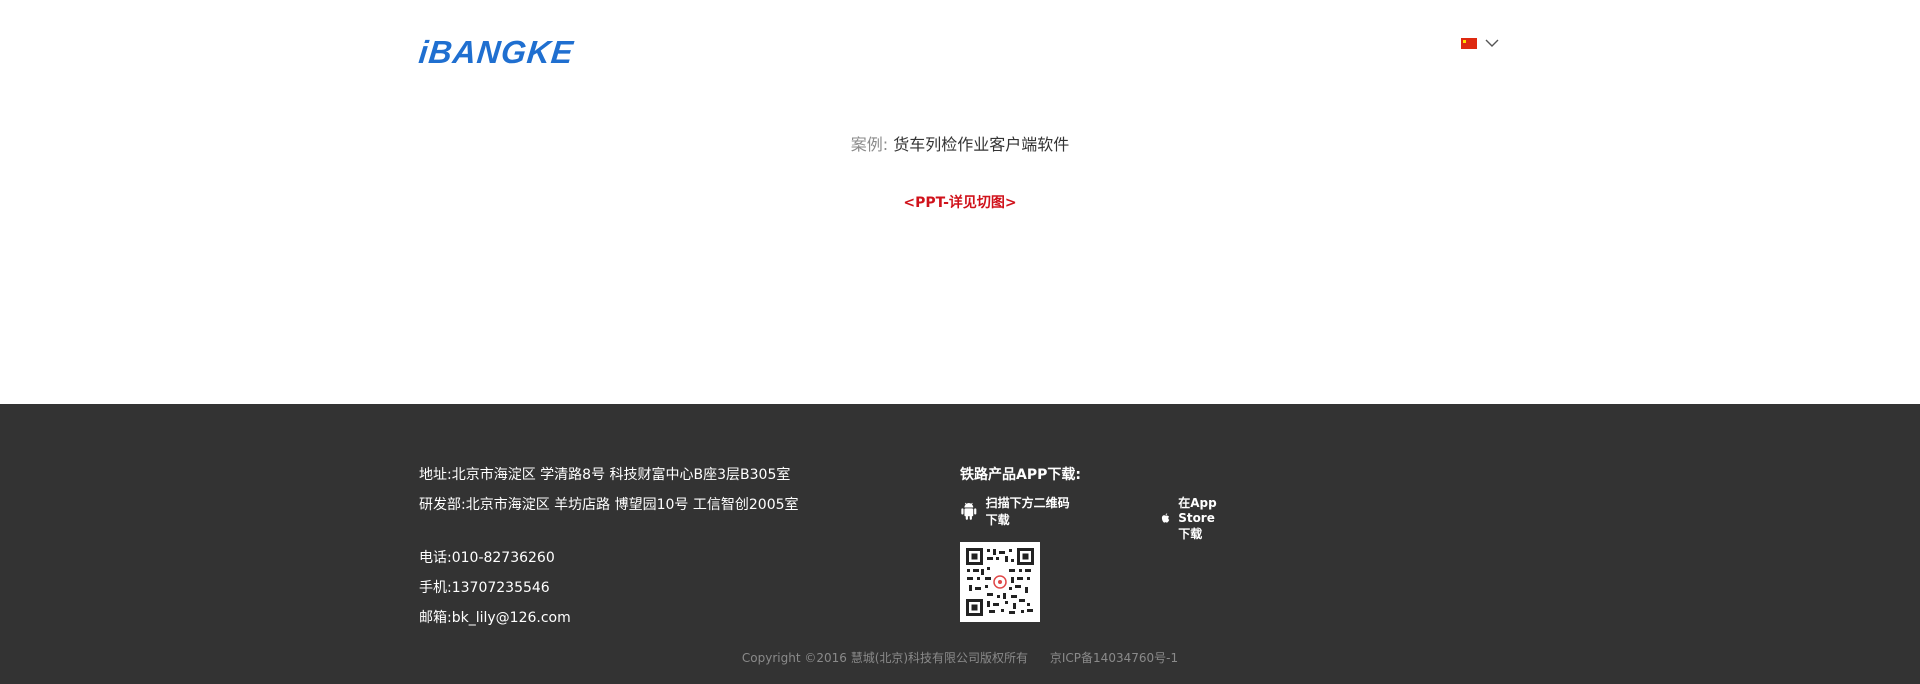 The image size is (1920, 684). What do you see at coordinates (981, 144) in the screenshot?
I see `case-title: 货车列检作业客户端软件` at bounding box center [981, 144].